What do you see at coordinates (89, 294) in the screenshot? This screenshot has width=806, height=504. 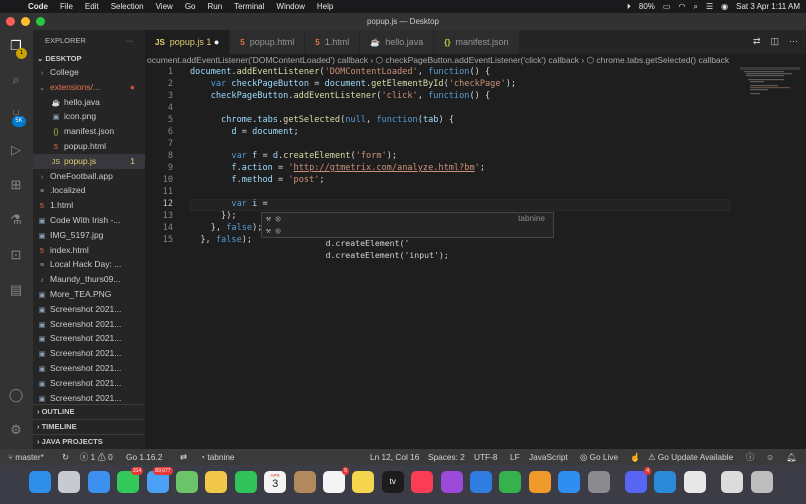 I see `tree-item: ▣ More_TEA.PNG` at bounding box center [89, 294].